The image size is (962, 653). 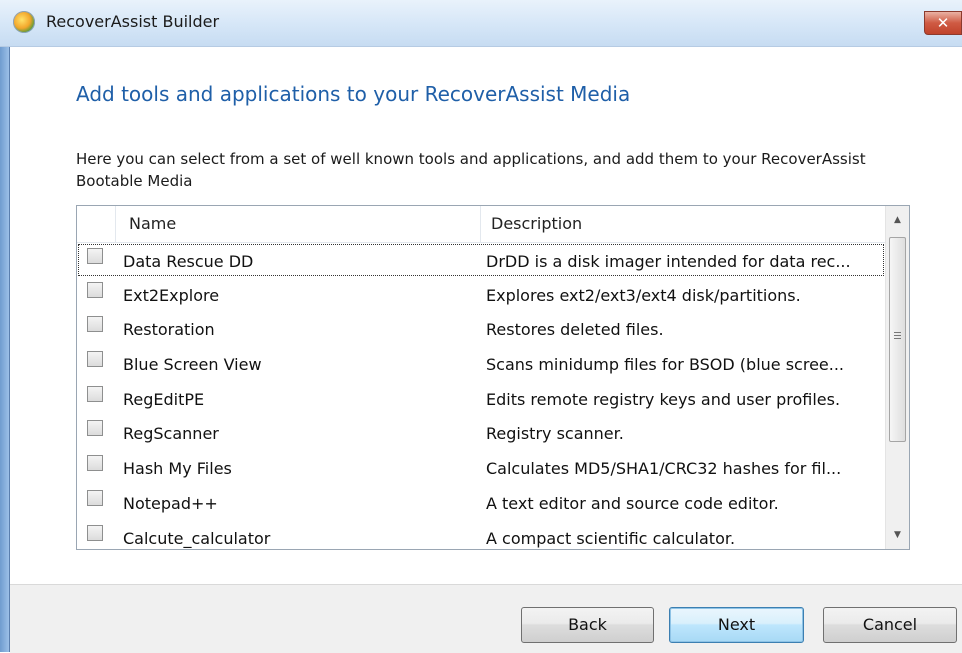 I want to click on close-button: ✕, so click(x=943, y=23).